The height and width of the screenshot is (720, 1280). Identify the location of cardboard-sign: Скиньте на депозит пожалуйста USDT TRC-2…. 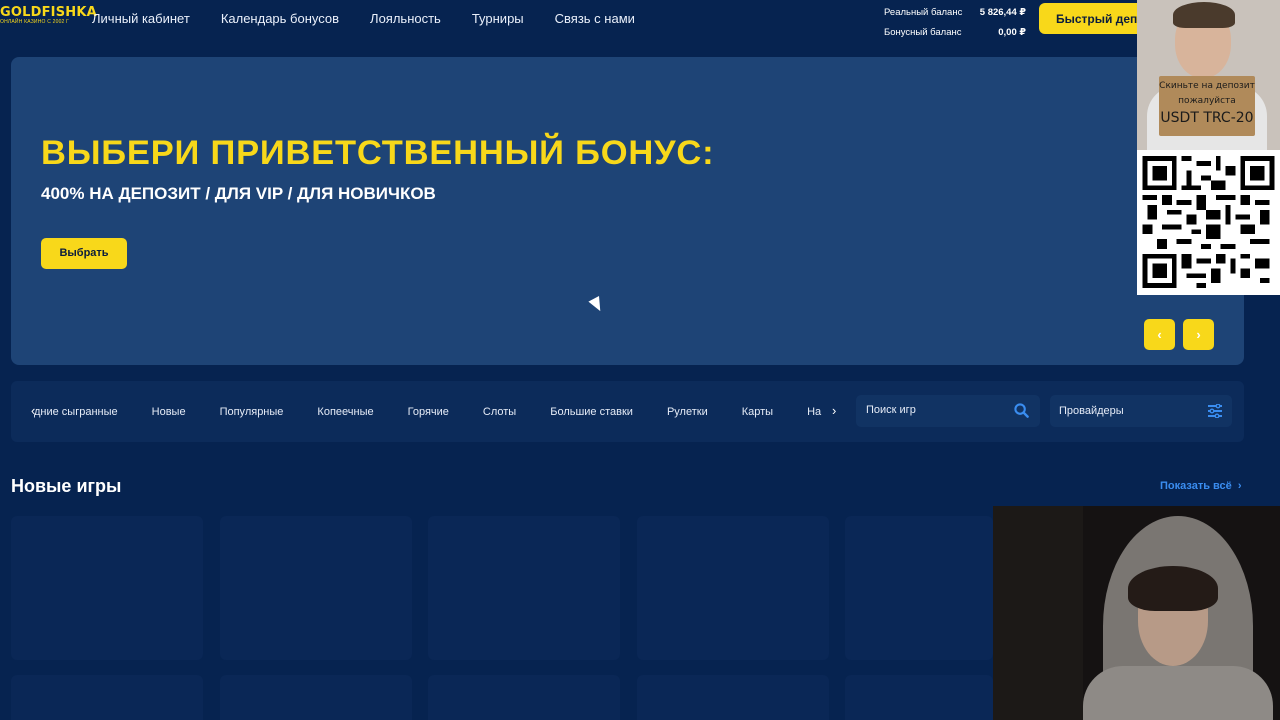
(1207, 106).